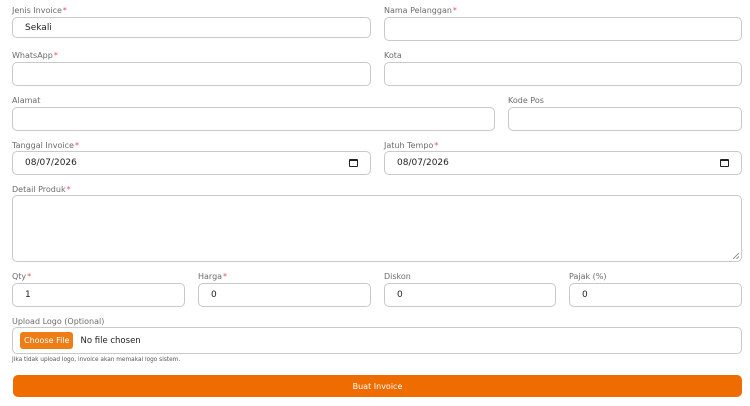 This screenshot has width=750, height=406. I want to click on diskon-input: 0, so click(470, 295).